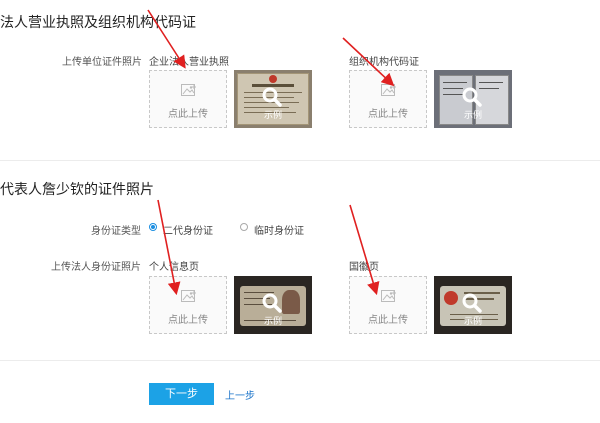  I want to click on personal-info-page-label: 个人信息页, so click(174, 267).